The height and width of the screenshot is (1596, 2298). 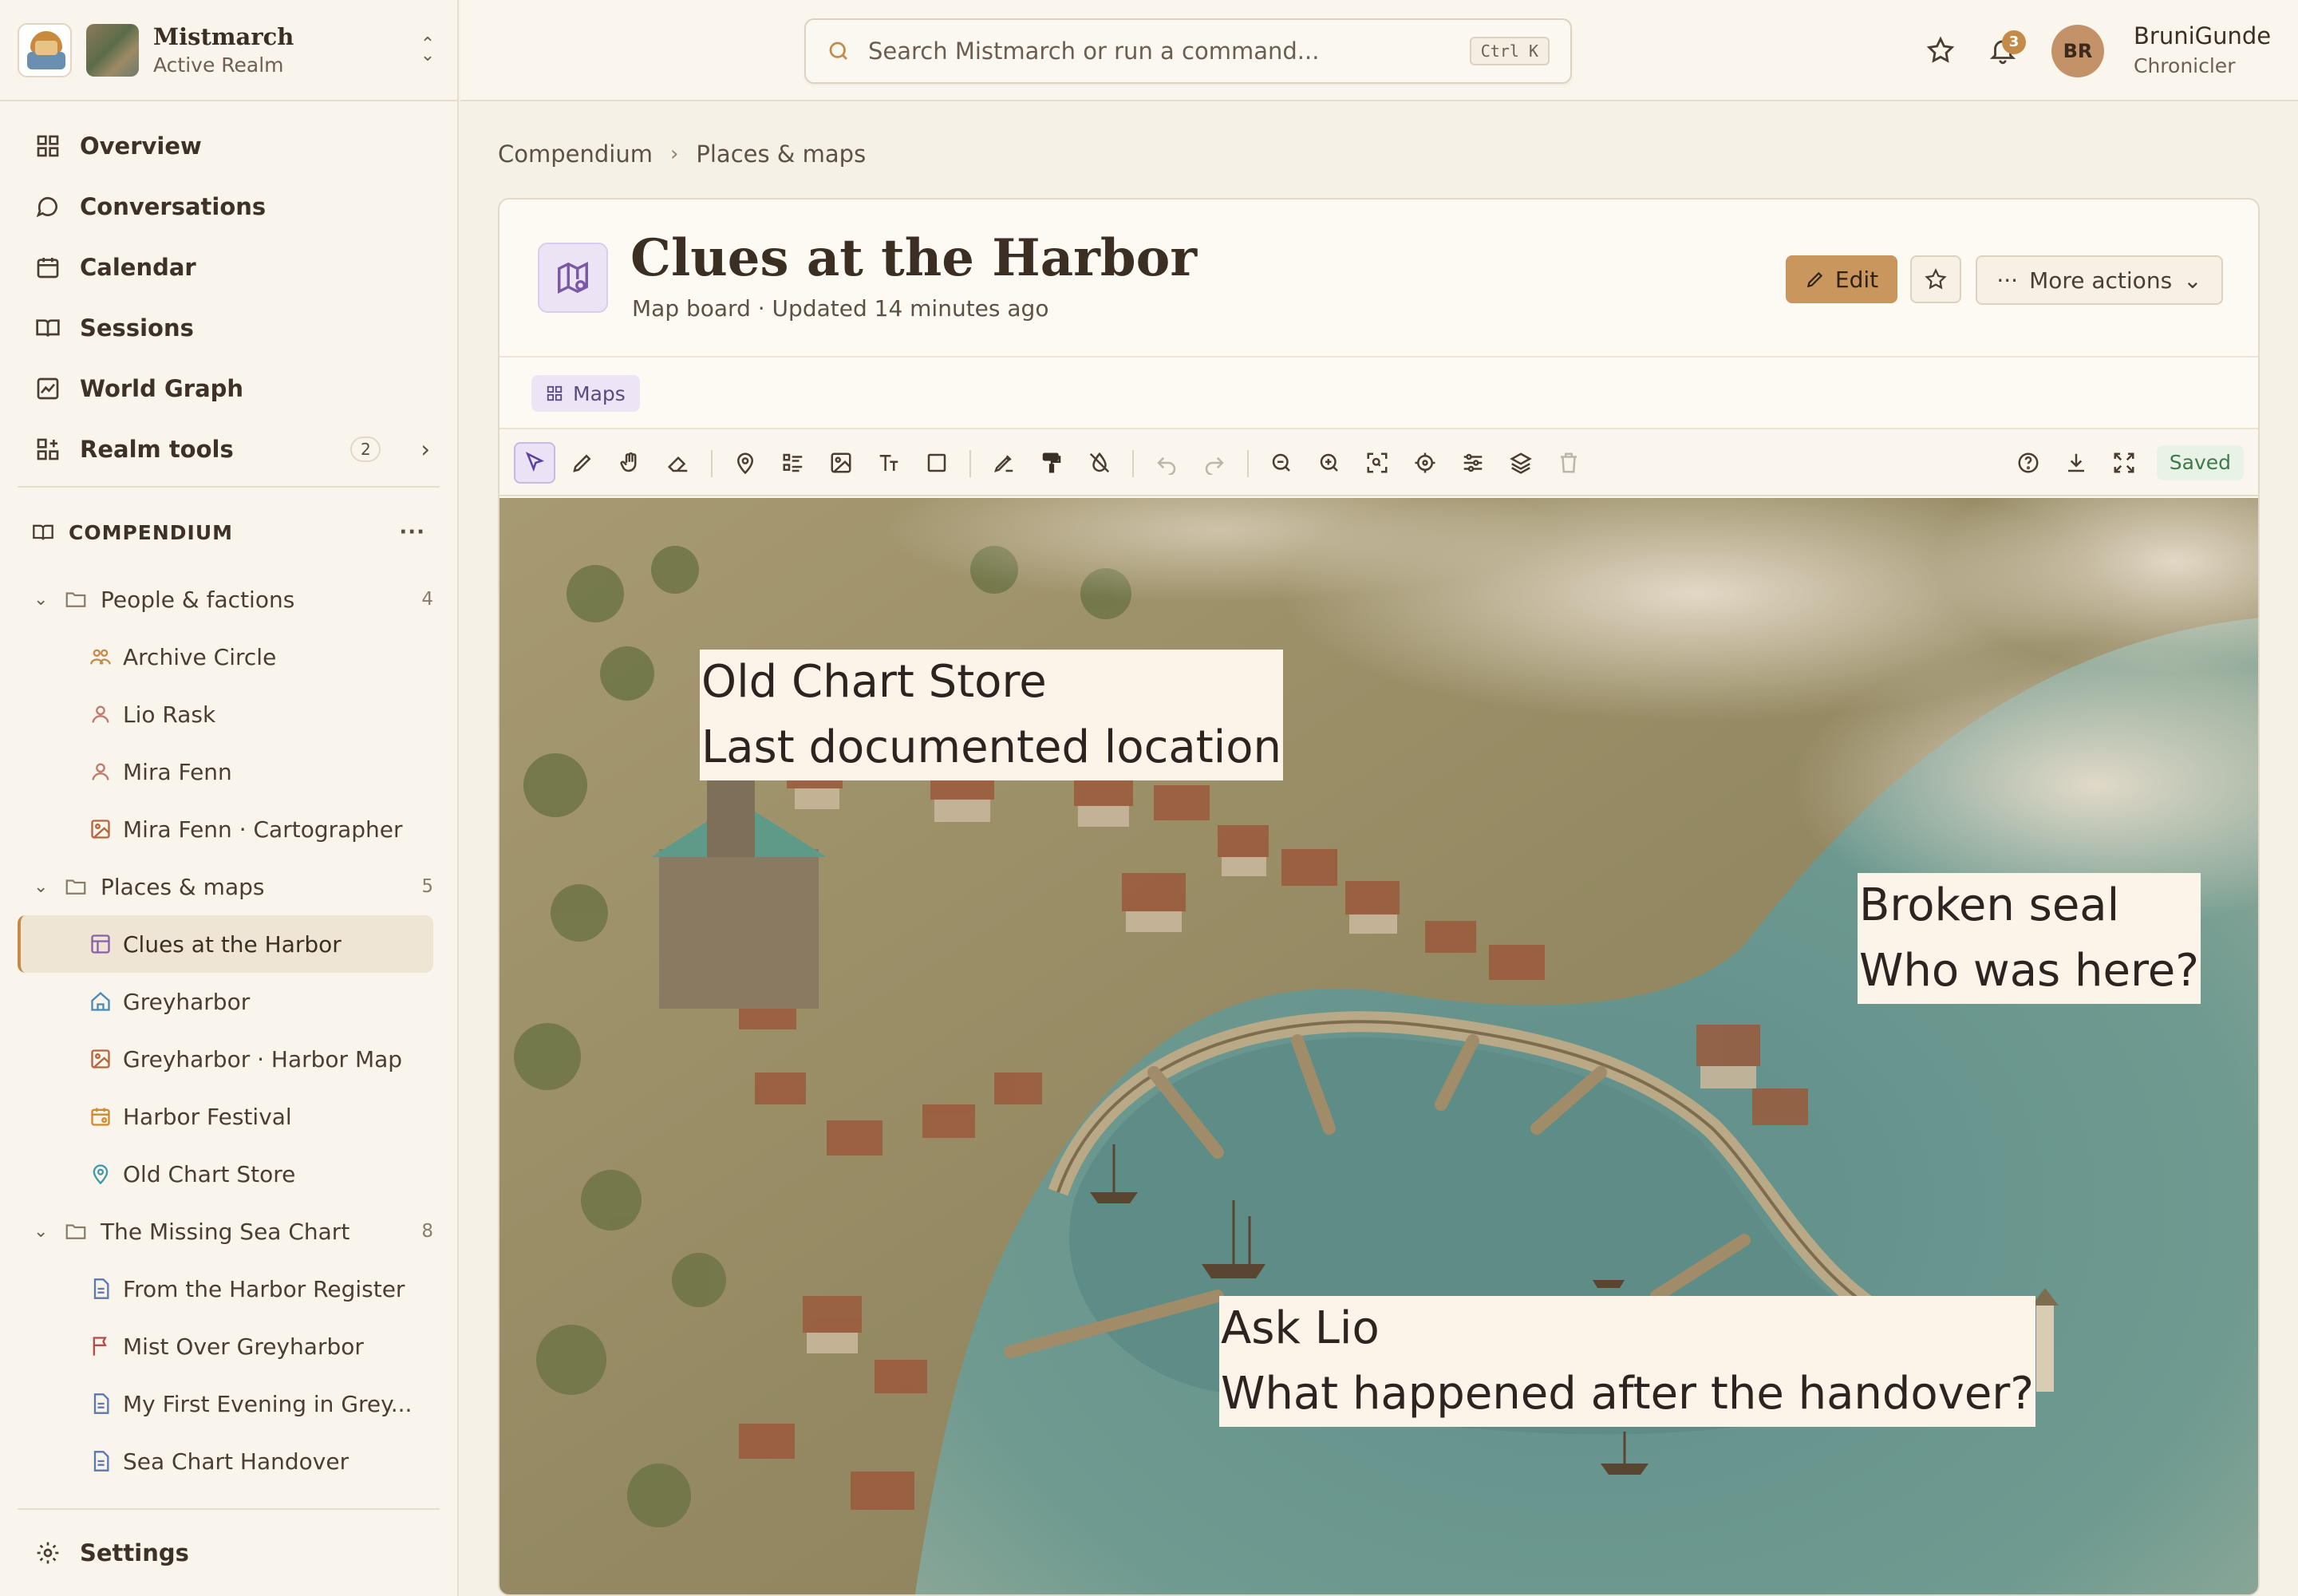 What do you see at coordinates (781, 154) in the screenshot?
I see `breadcrumb-current: Places & maps` at bounding box center [781, 154].